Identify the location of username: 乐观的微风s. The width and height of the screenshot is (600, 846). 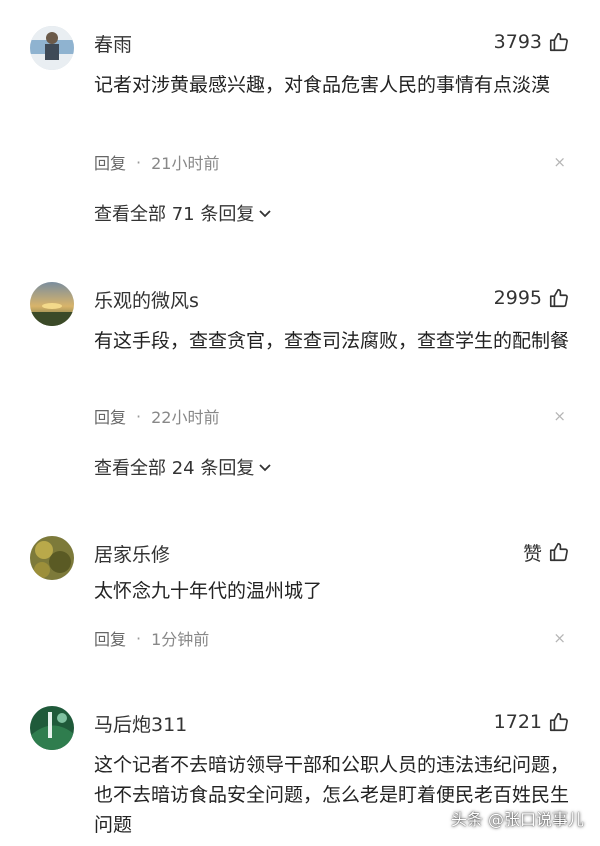
(146, 299).